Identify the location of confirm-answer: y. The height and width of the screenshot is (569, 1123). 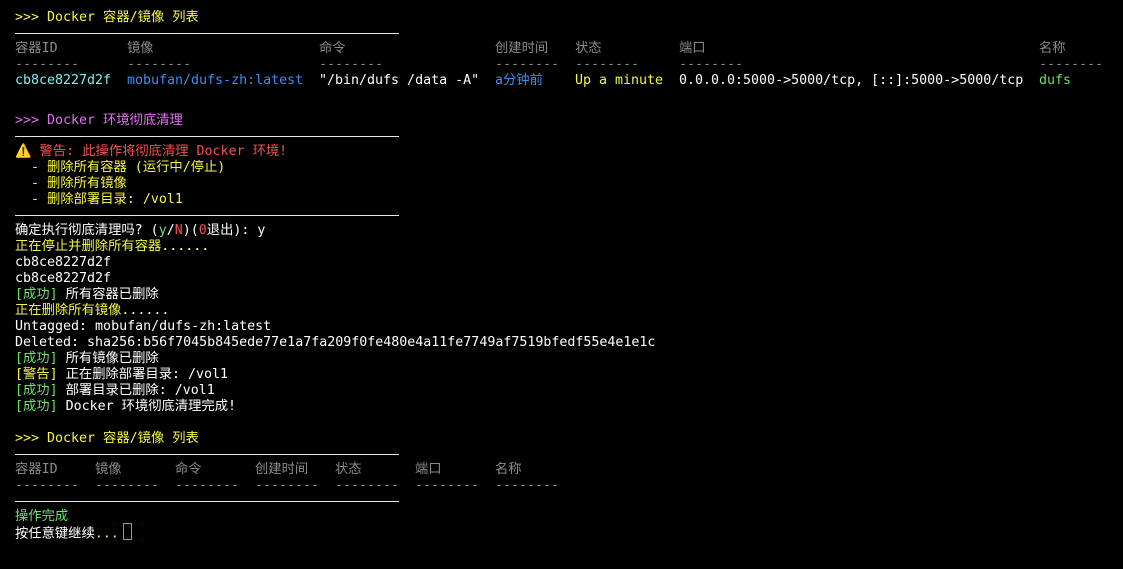
(261, 230).